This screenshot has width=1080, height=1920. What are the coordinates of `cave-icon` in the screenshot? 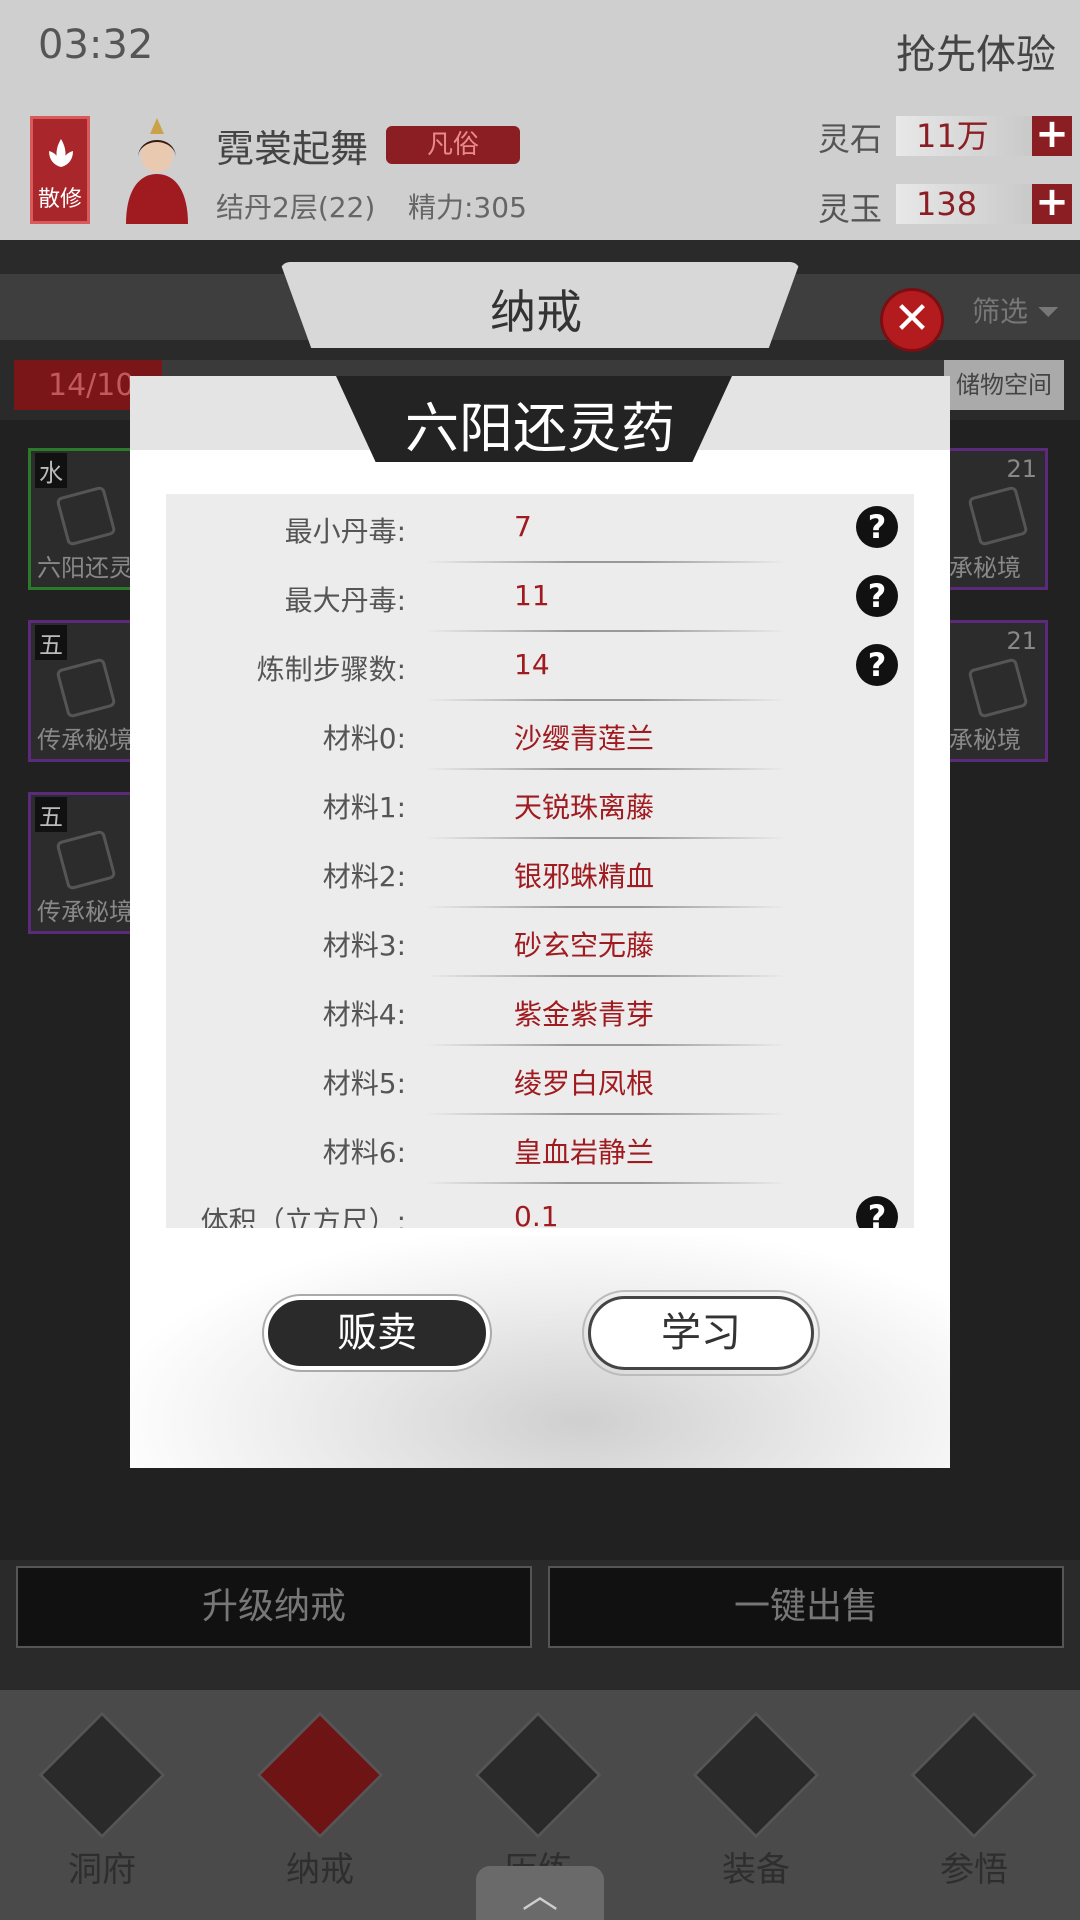 It's located at (102, 1775).